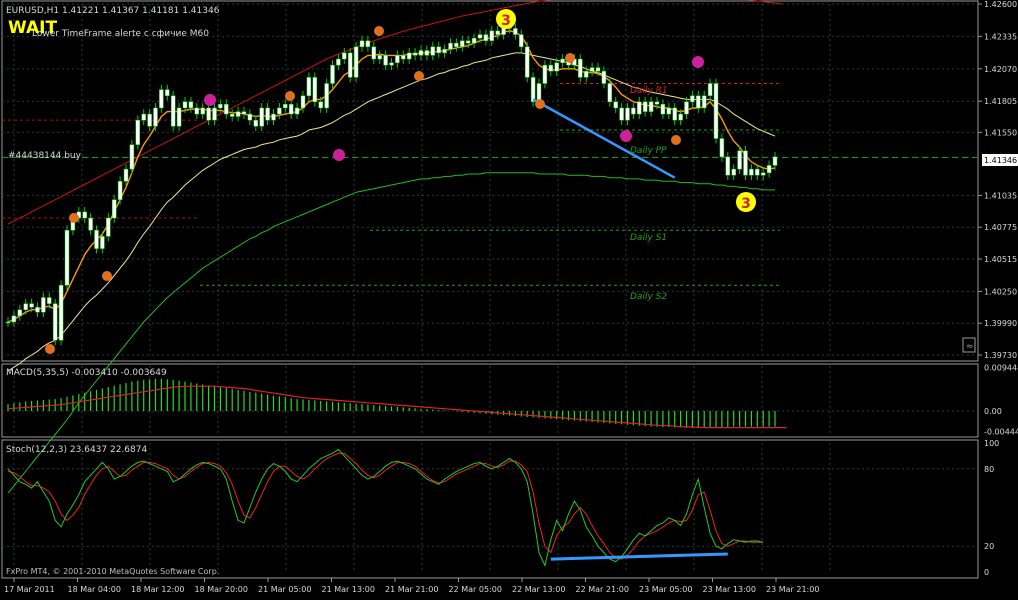  What do you see at coordinates (1000, 132) in the screenshot?
I see `price-tick-label: 1.41550` at bounding box center [1000, 132].